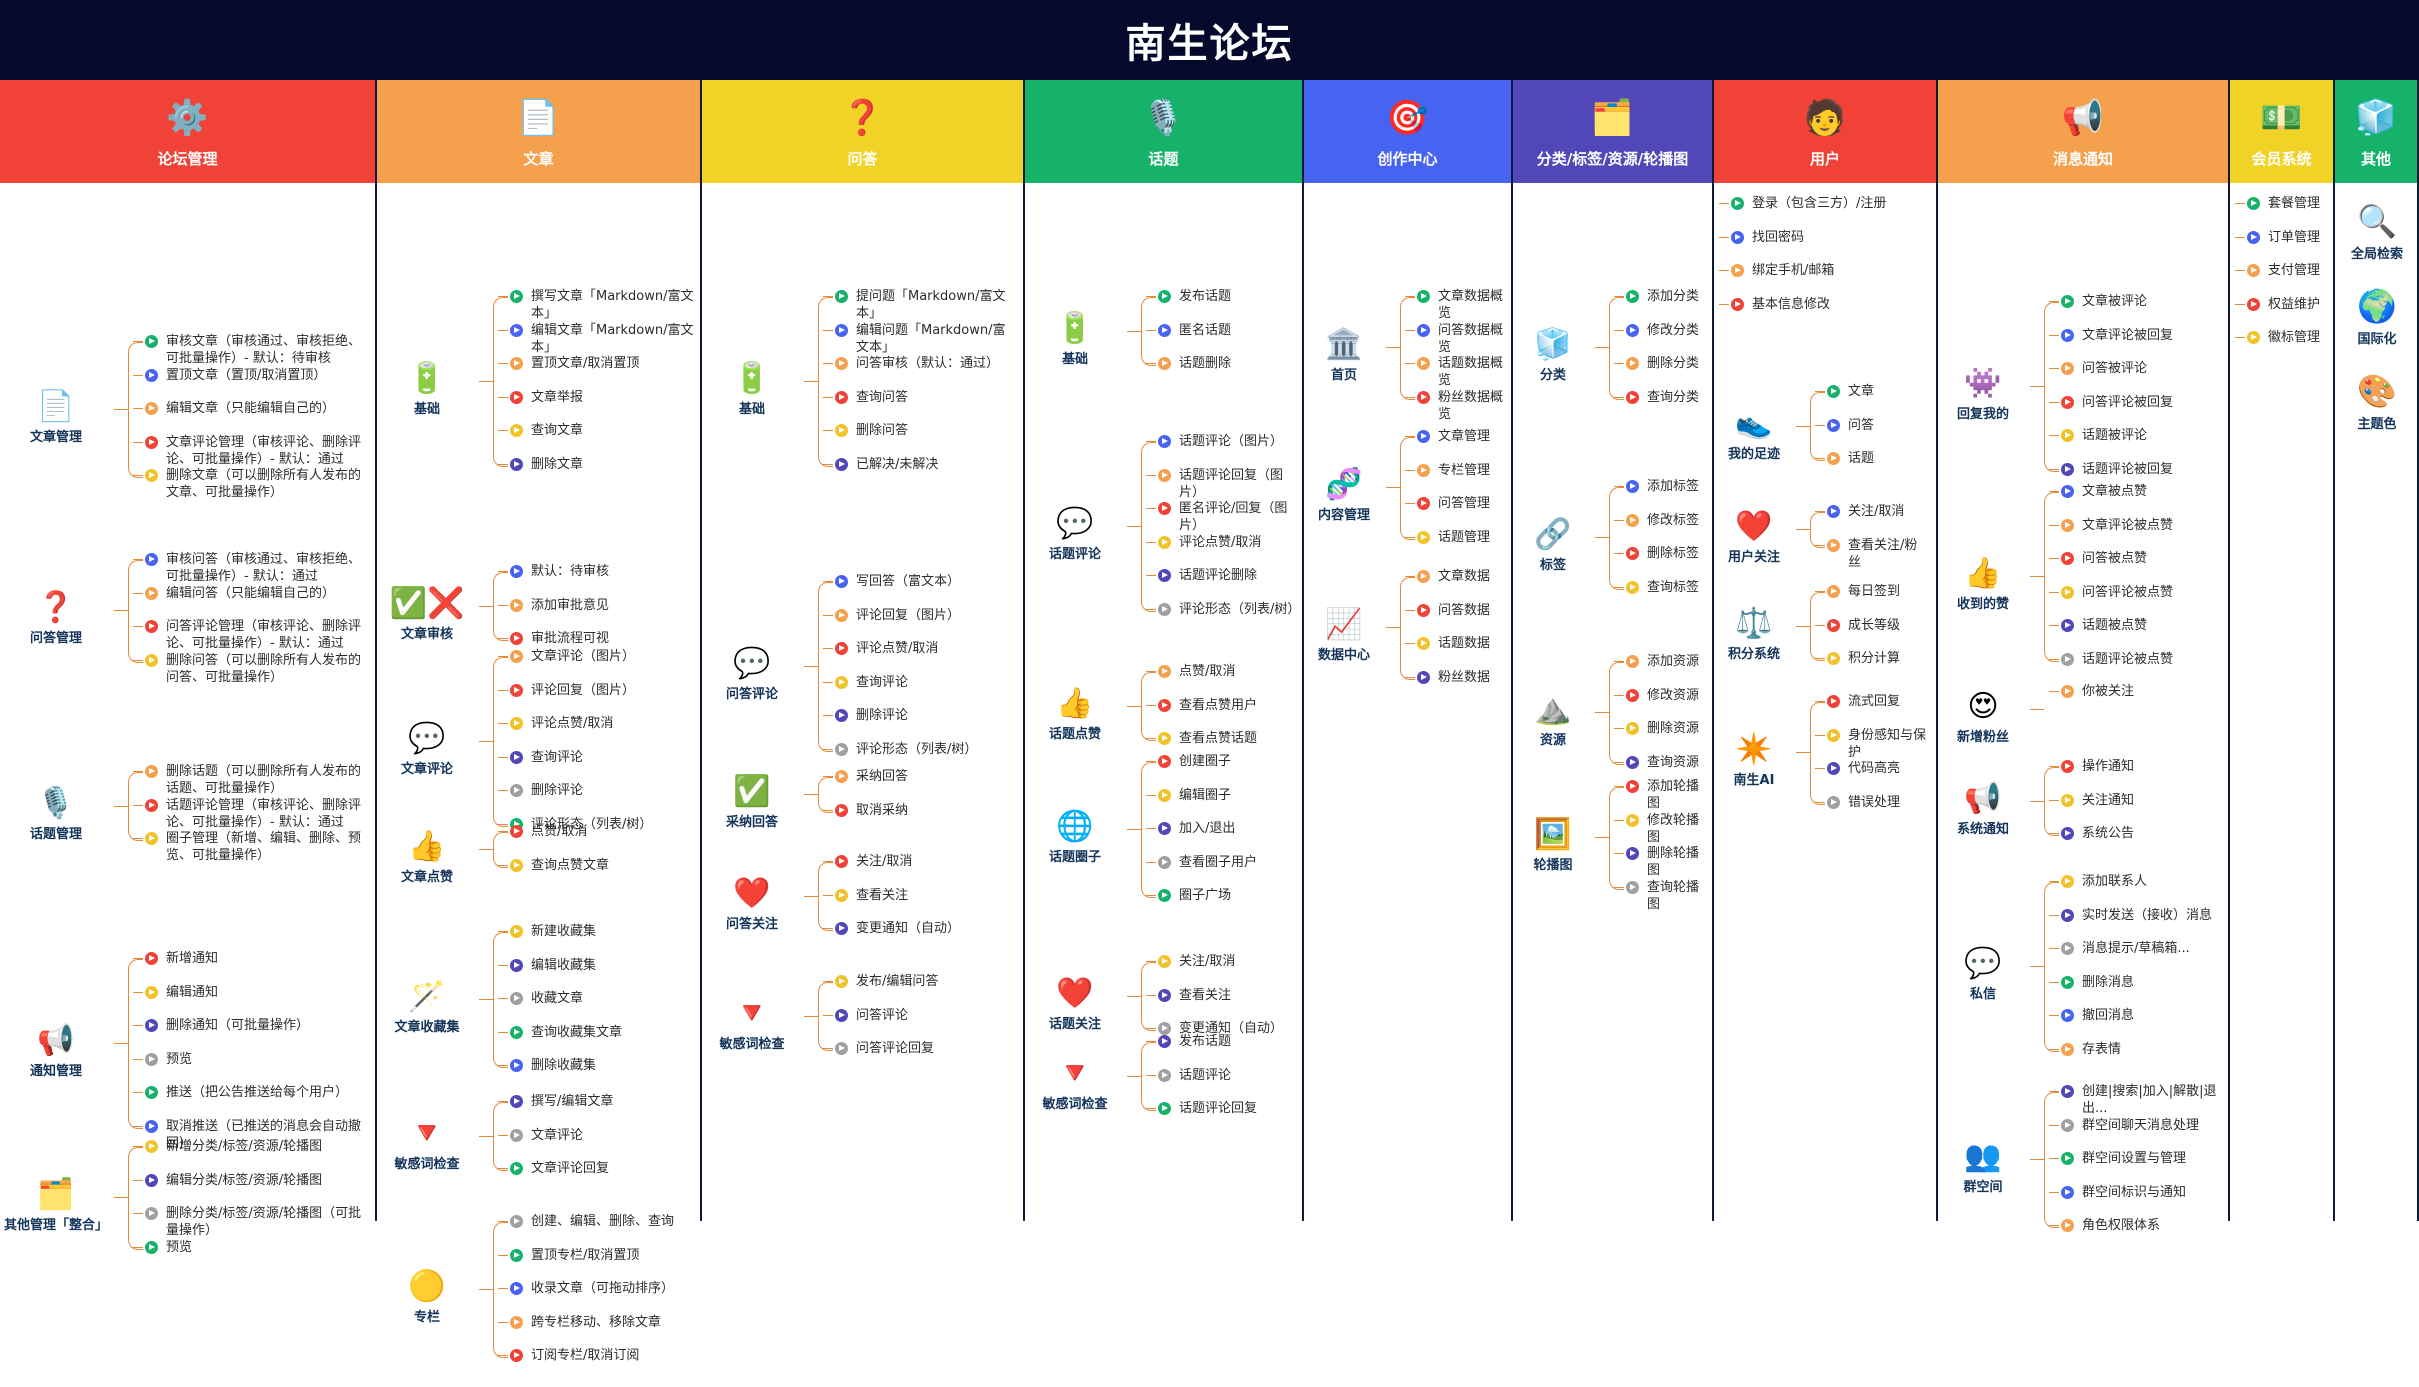  I want to click on item-text: 编辑问题「Markdown/富文本」, so click(931, 338).